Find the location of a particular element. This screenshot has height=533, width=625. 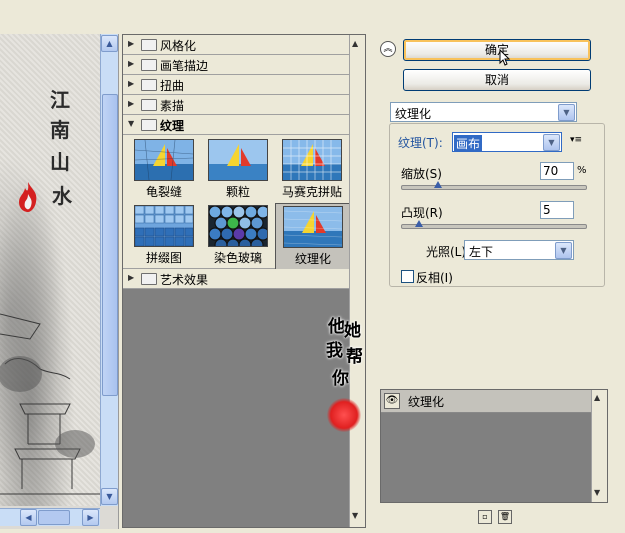

scaling-slider-thumb is located at coordinates (437, 184).